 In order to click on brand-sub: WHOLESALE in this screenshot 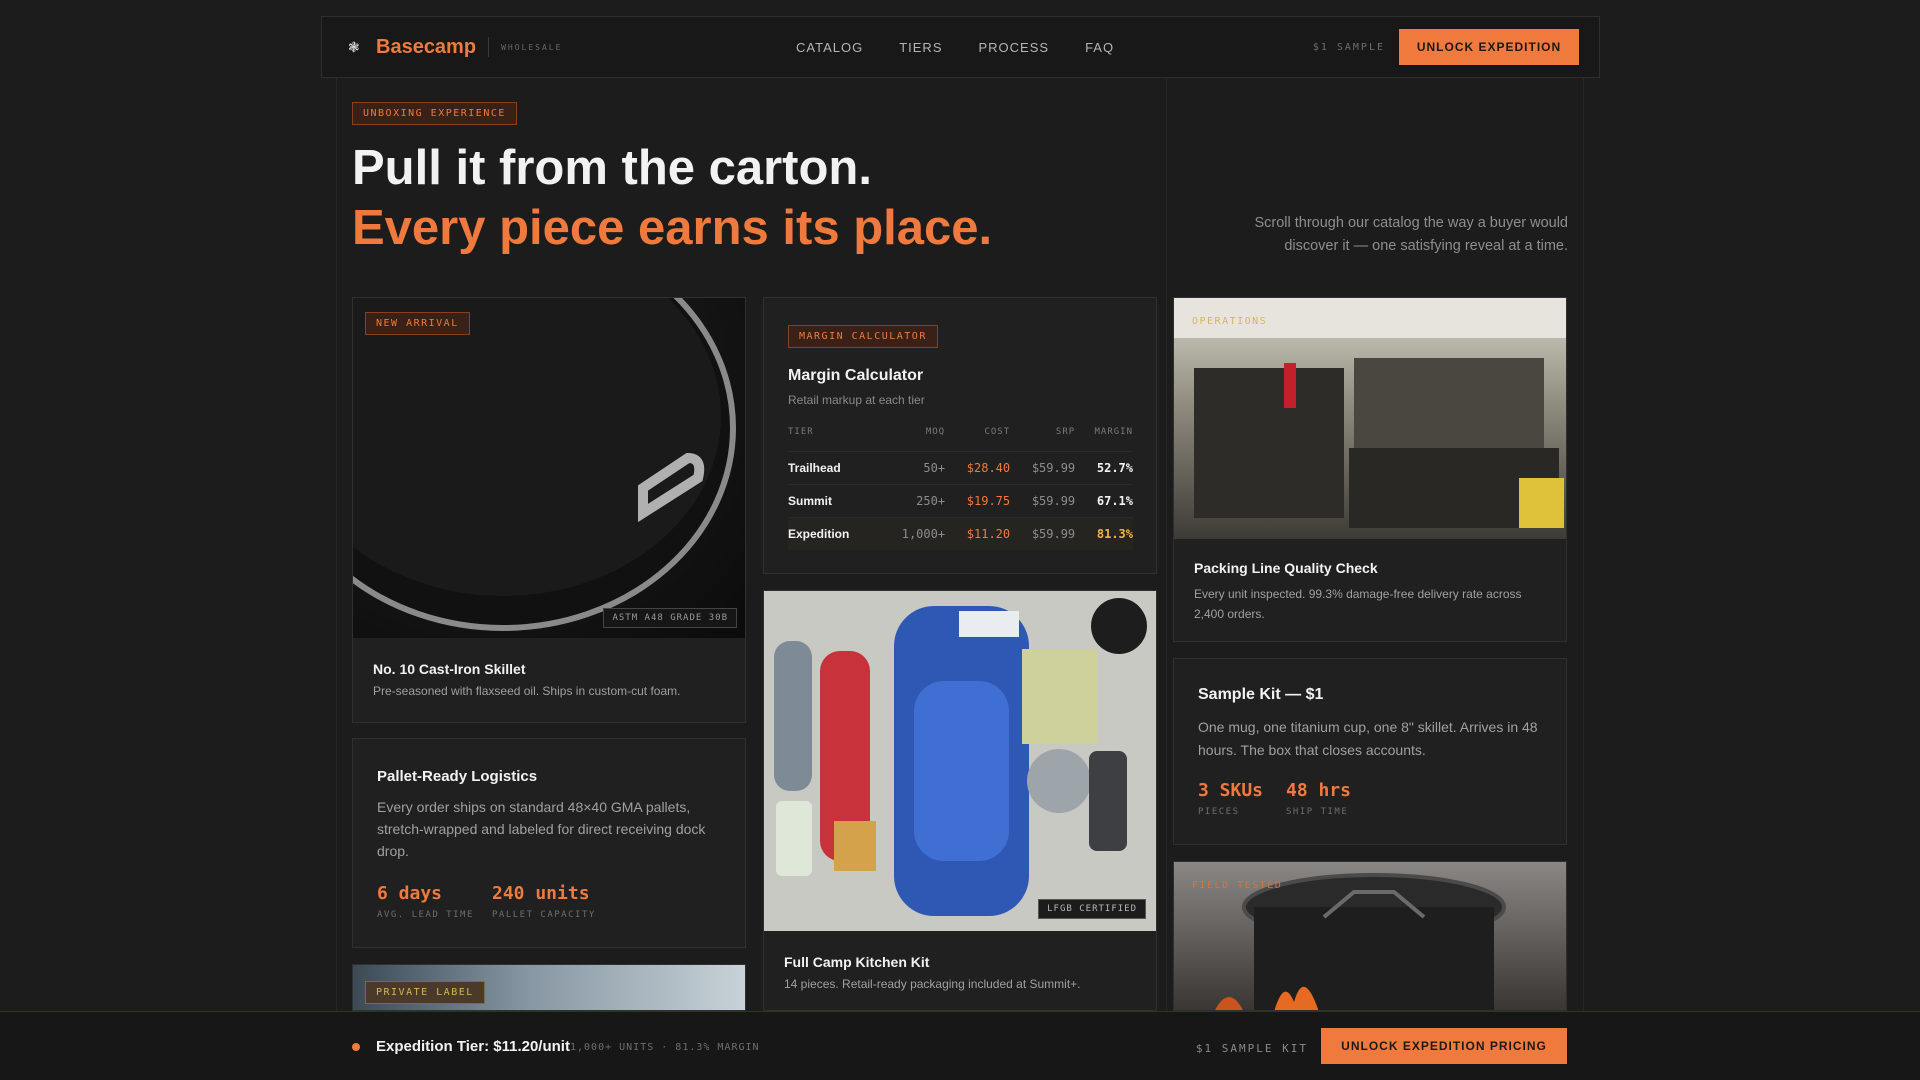, I will do `click(532, 47)`.